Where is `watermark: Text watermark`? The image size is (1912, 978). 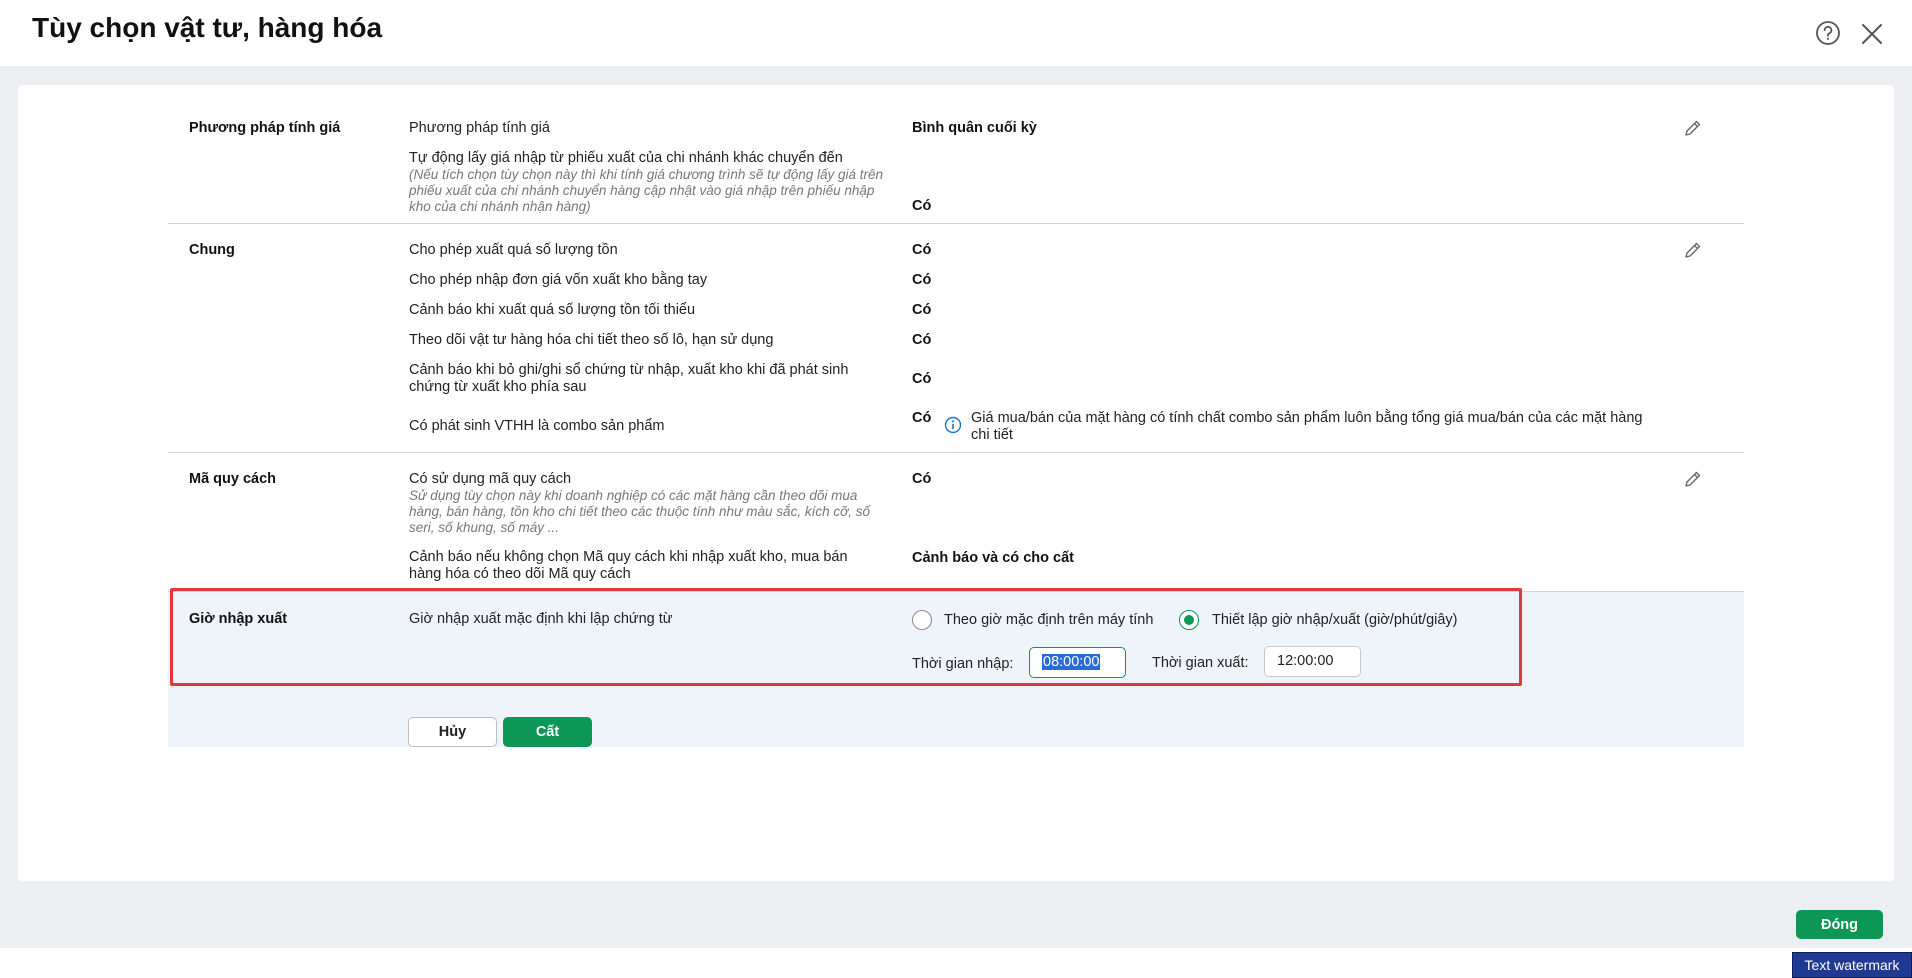 watermark: Text watermark is located at coordinates (1852, 965).